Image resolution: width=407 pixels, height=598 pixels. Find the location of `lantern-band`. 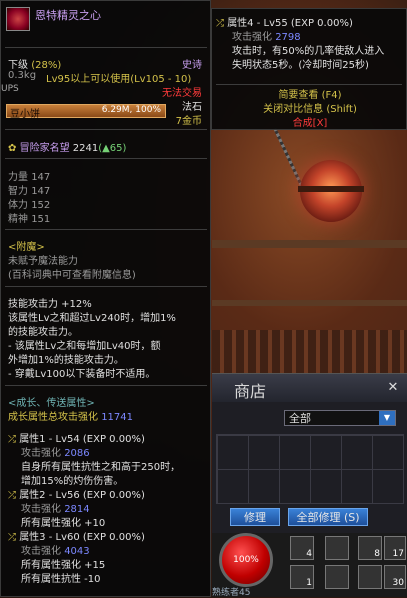

lantern-band is located at coordinates (331, 189).